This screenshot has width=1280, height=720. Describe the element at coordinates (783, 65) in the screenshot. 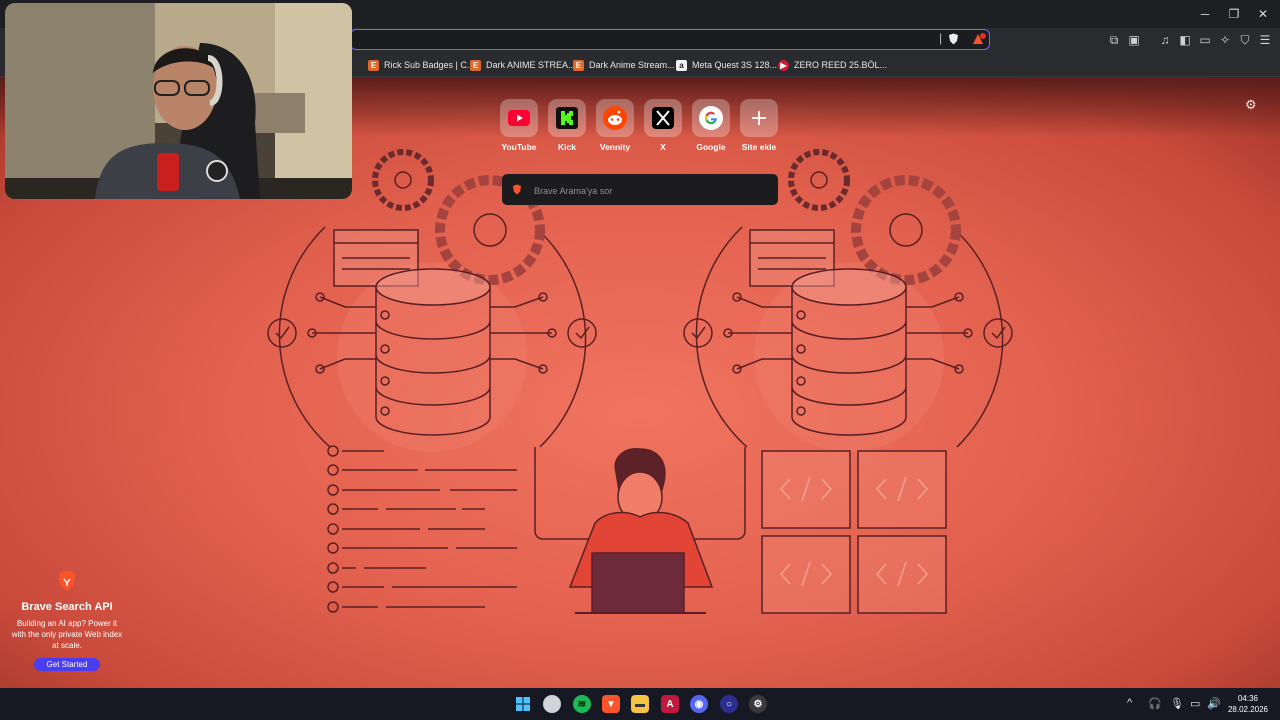

I see `bookmark-favicon: ▶` at that location.